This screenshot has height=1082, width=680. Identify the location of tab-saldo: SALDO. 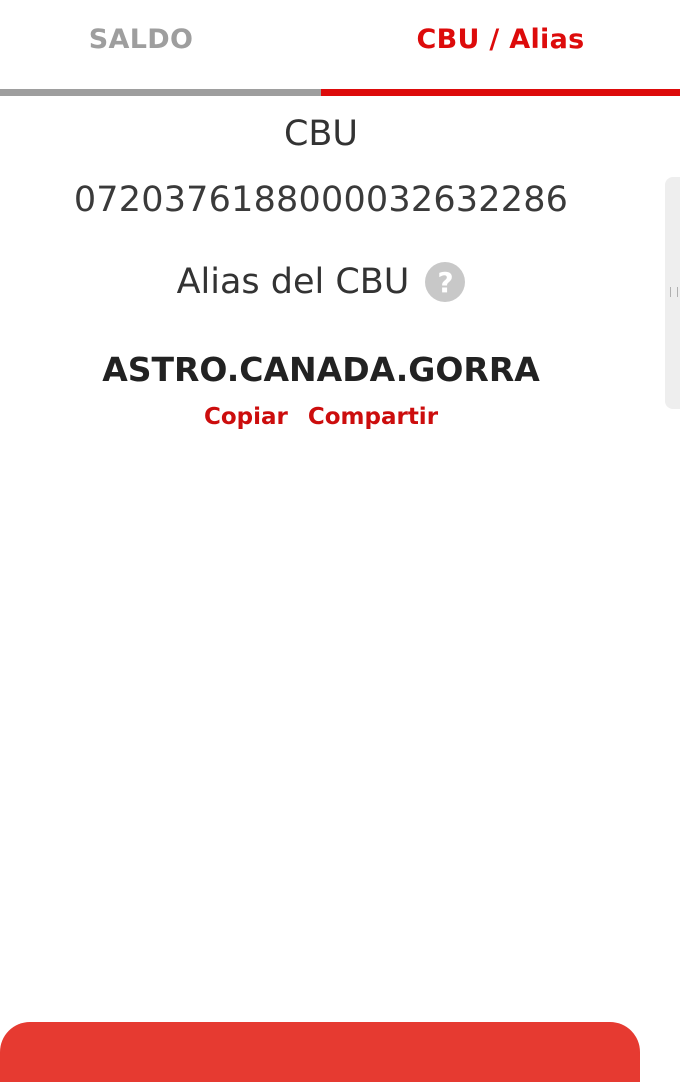
(160, 48).